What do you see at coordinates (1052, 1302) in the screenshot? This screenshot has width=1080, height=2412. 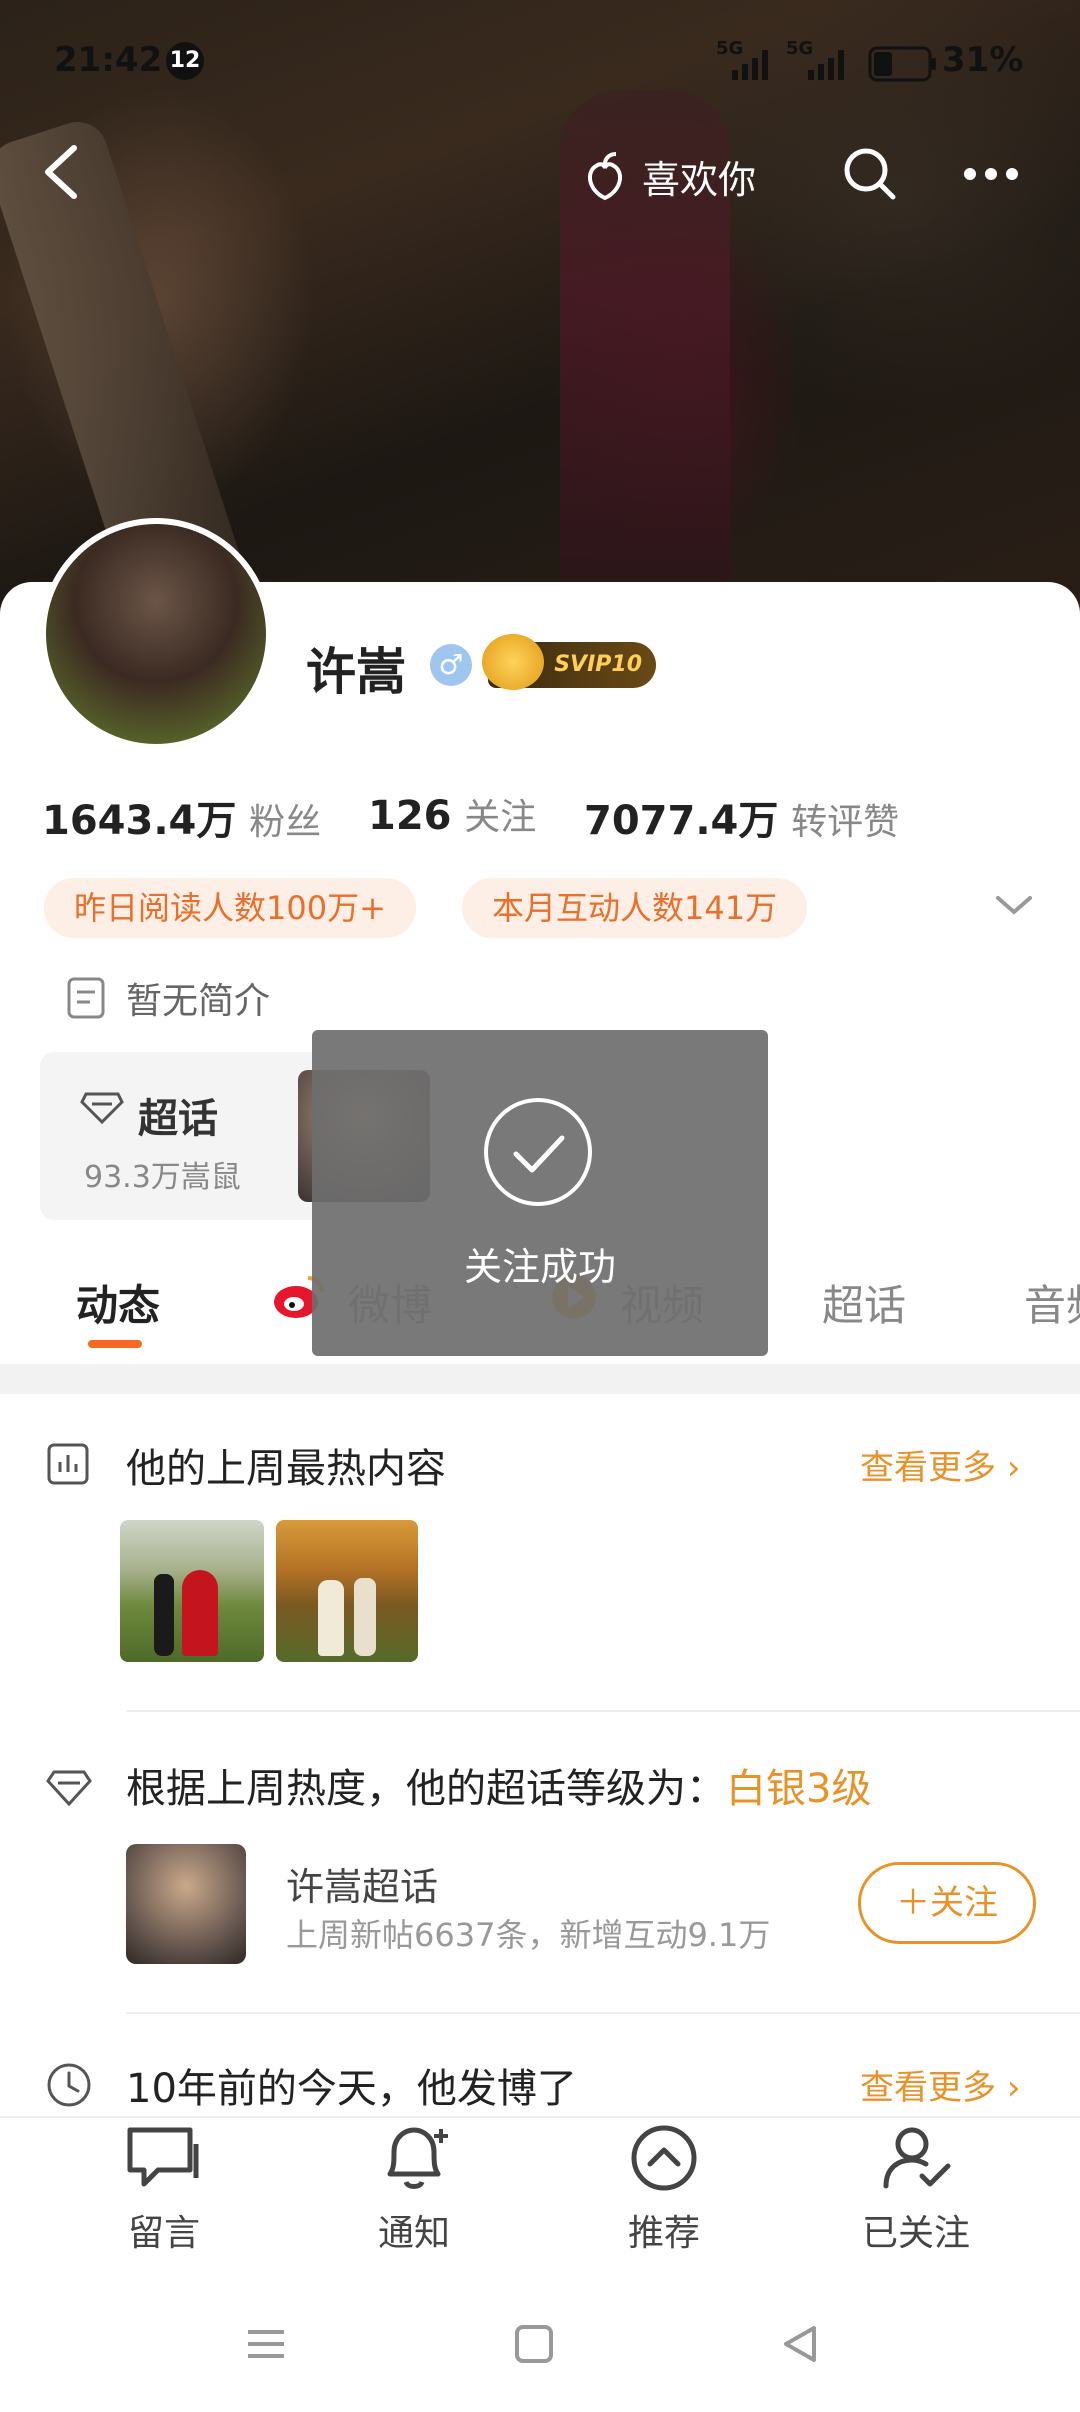 I see `tab-audio: 音频` at bounding box center [1052, 1302].